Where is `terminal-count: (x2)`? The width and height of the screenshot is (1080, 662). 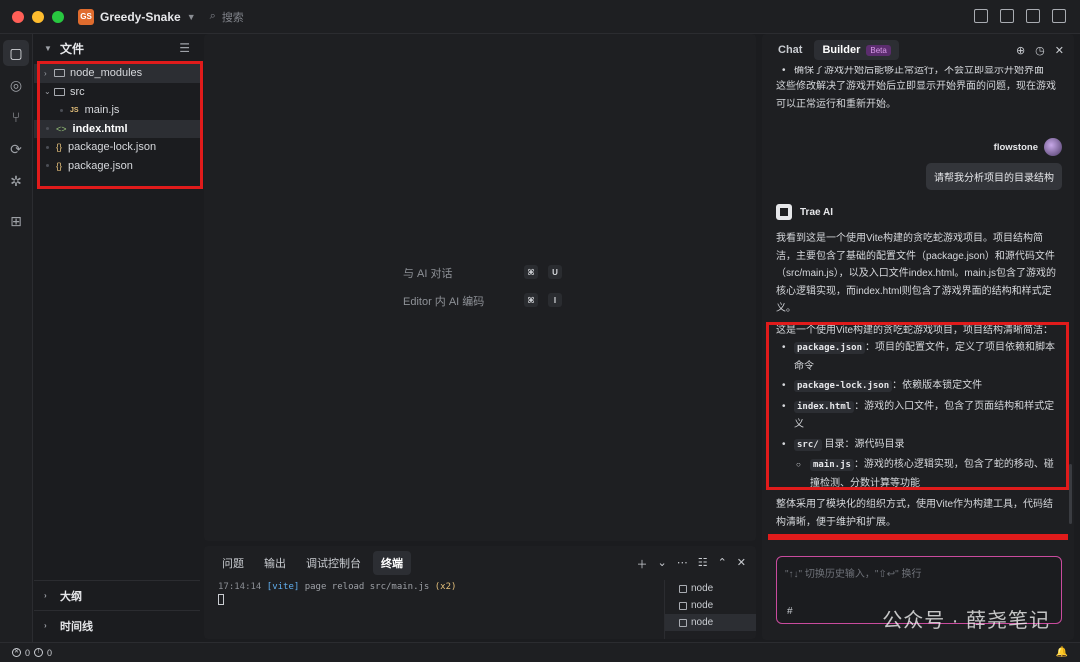
terminal-count: (x2) is located at coordinates (445, 587).